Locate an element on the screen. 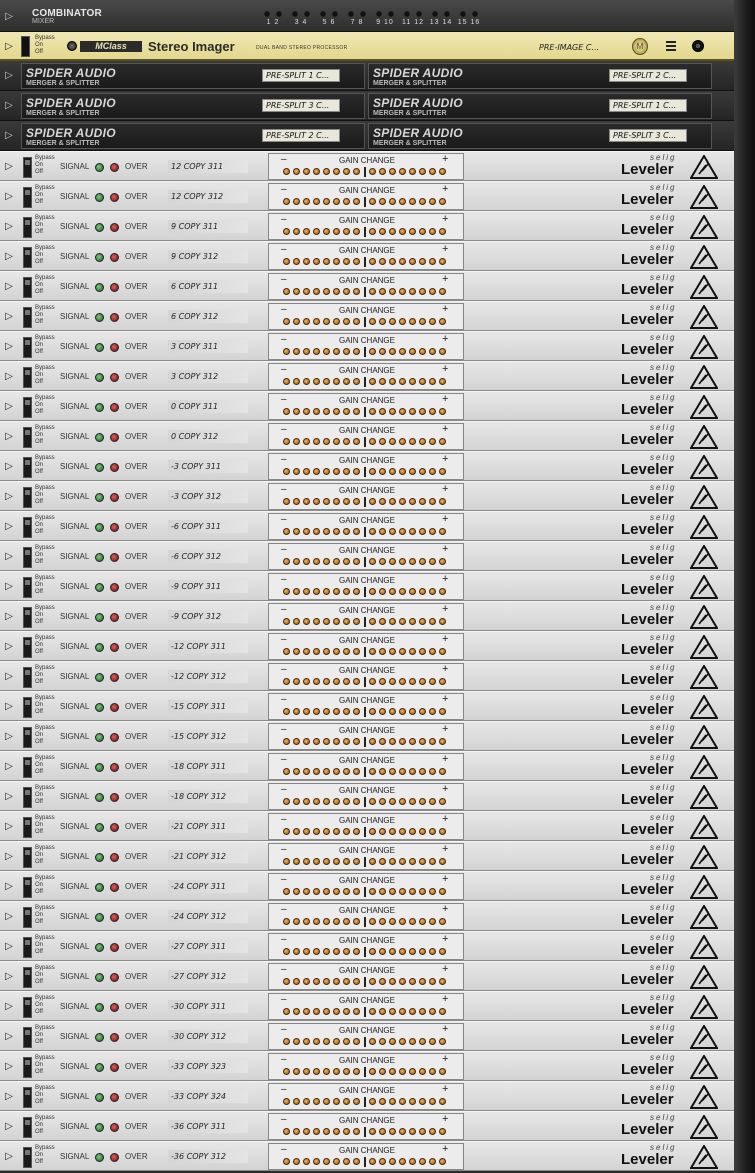  patch-name-display: -12 COPY 311 is located at coordinates (208, 646).